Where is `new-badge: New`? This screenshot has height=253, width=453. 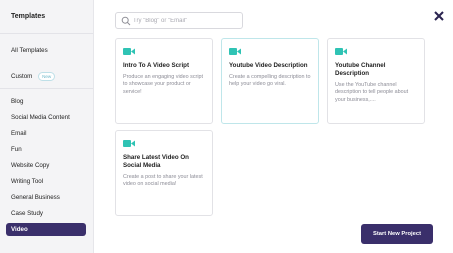
new-badge: New is located at coordinates (47, 76).